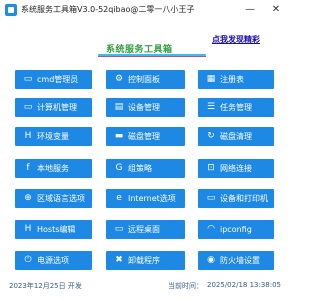 The height and width of the screenshot is (300, 320). I want to click on tool-button-label: 任务管理, so click(236, 107).